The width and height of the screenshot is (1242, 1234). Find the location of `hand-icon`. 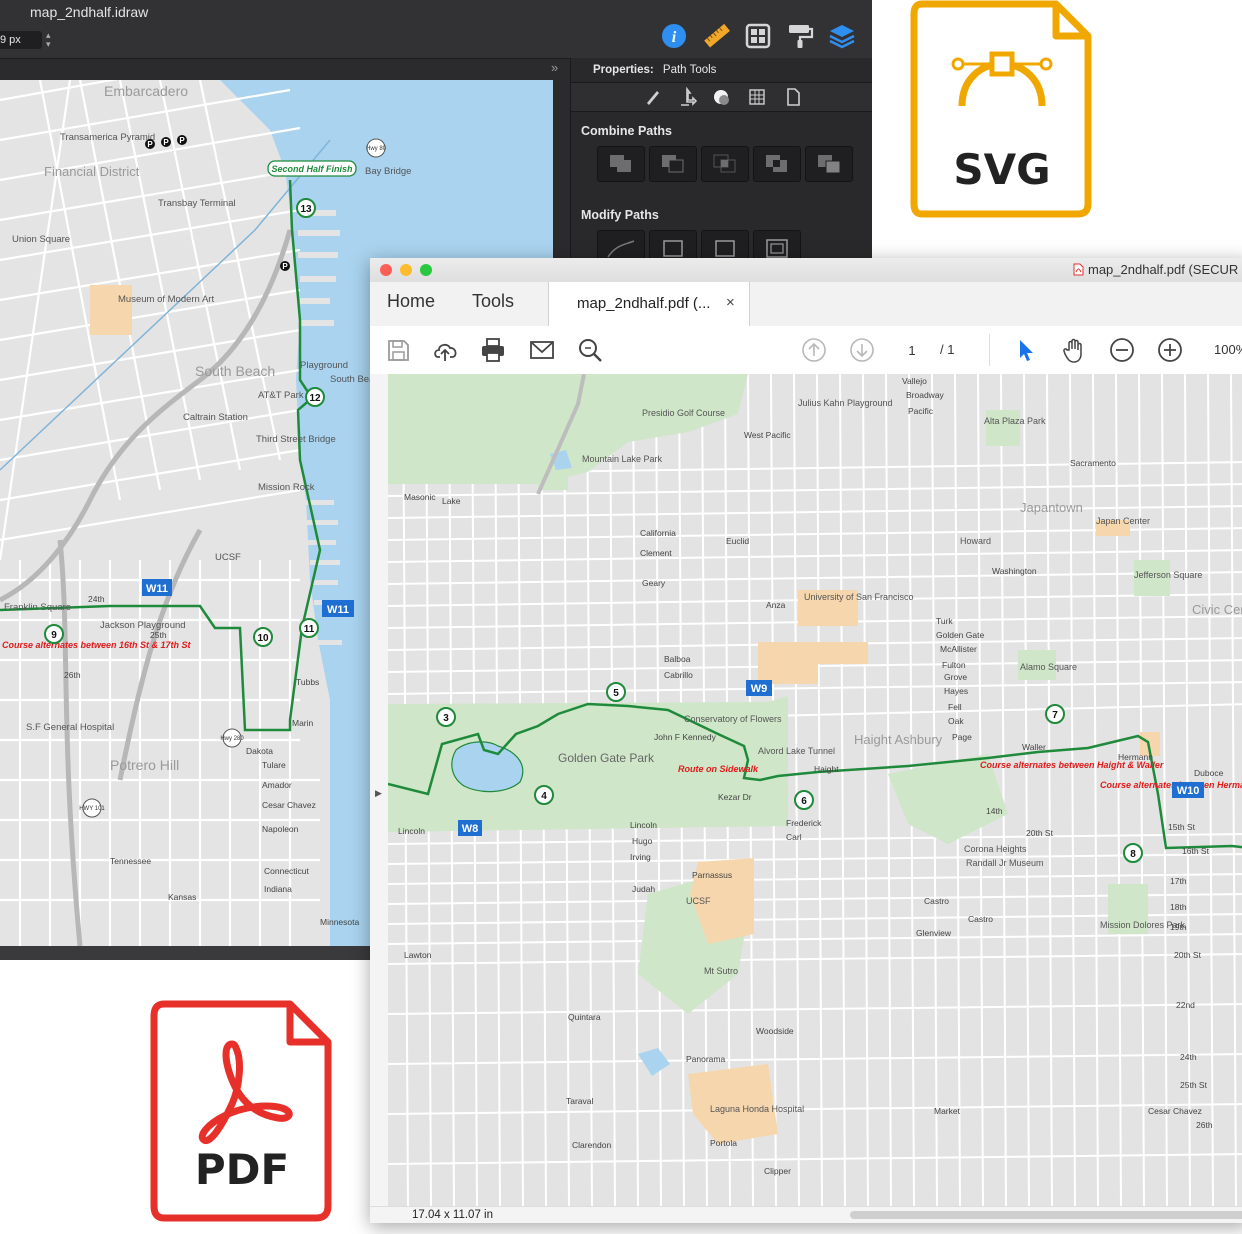

hand-icon is located at coordinates (1074, 350).